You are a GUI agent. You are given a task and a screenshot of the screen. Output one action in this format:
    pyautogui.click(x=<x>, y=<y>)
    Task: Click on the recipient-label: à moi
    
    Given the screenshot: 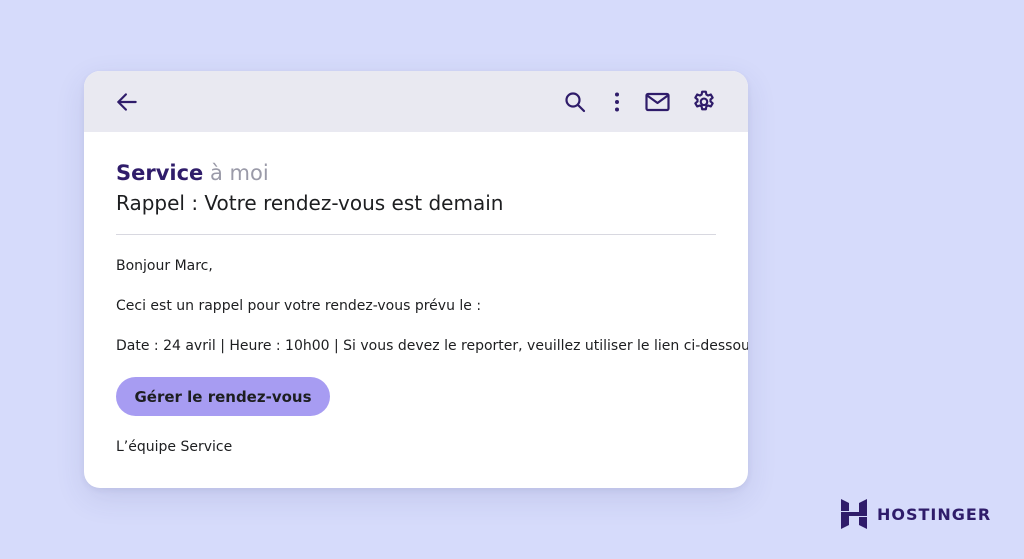 What is the action you would take?
    pyautogui.click(x=239, y=173)
    